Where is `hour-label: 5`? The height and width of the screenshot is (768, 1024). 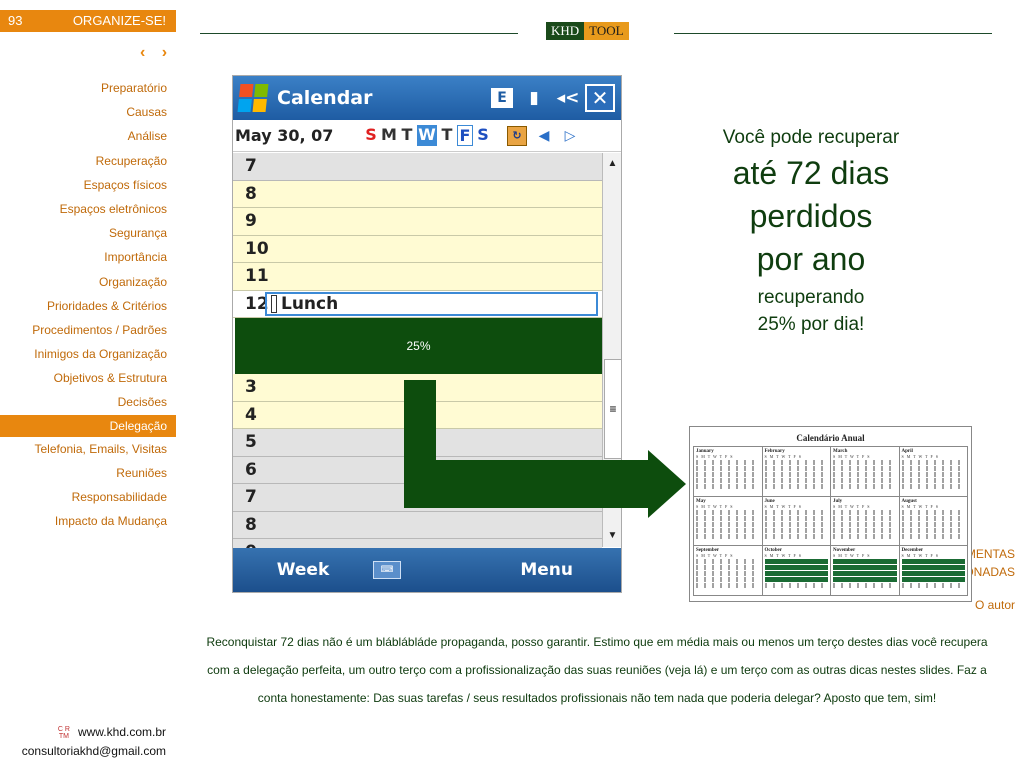 hour-label: 5 is located at coordinates (251, 442).